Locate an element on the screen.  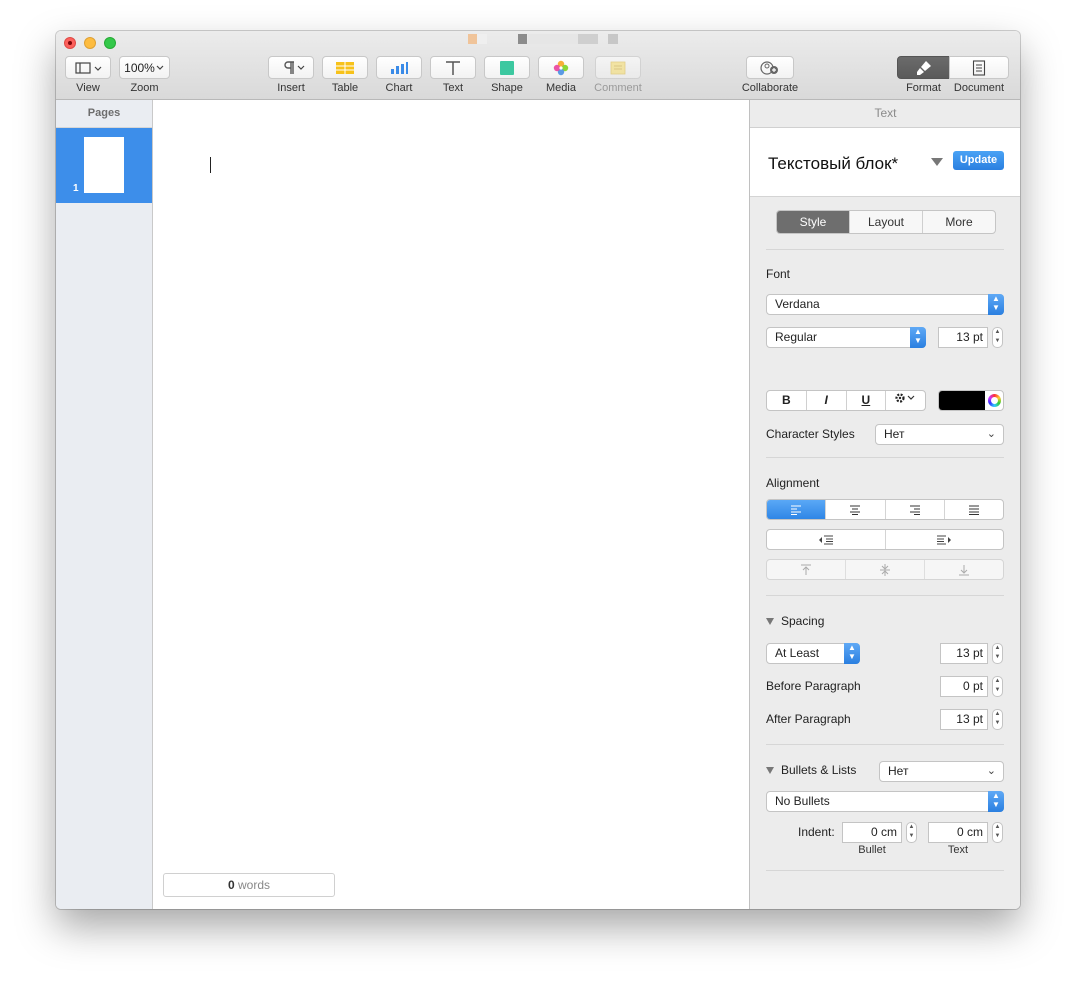
font-size-stepper: ▲ ▼ is located at coordinates (997, 337).